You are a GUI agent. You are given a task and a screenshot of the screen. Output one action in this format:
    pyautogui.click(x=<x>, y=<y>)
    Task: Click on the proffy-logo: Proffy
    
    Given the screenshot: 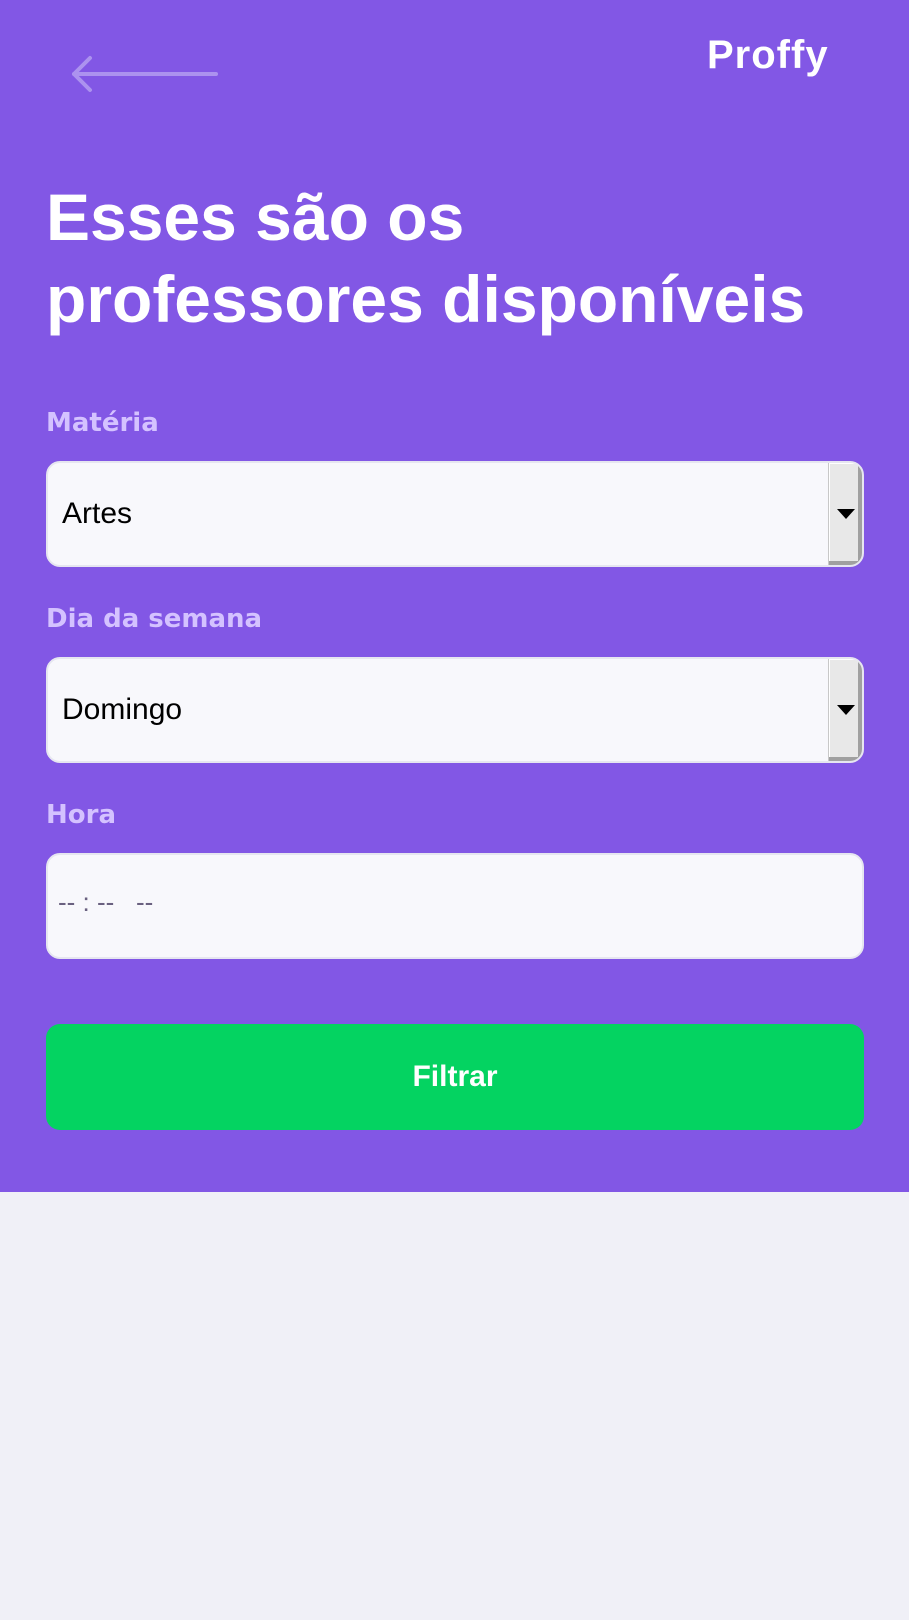 What is the action you would take?
    pyautogui.click(x=773, y=58)
    